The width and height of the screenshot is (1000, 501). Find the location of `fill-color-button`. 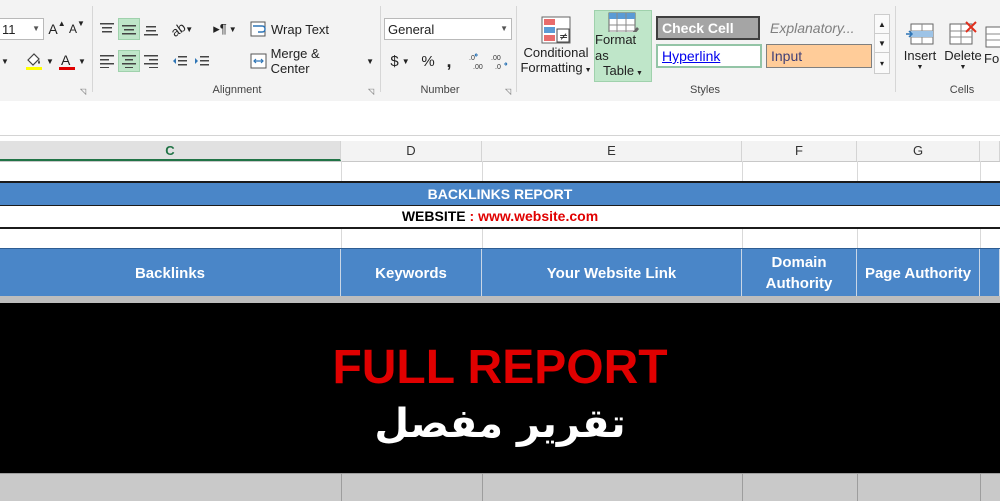

fill-color-button is located at coordinates (34, 61).